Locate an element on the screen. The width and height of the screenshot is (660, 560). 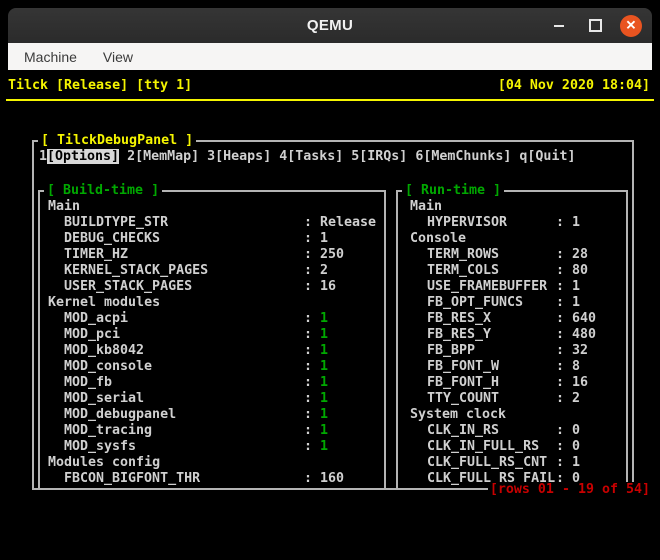
config-row: CLK_IN_RS: 0 is located at coordinates (512, 431).